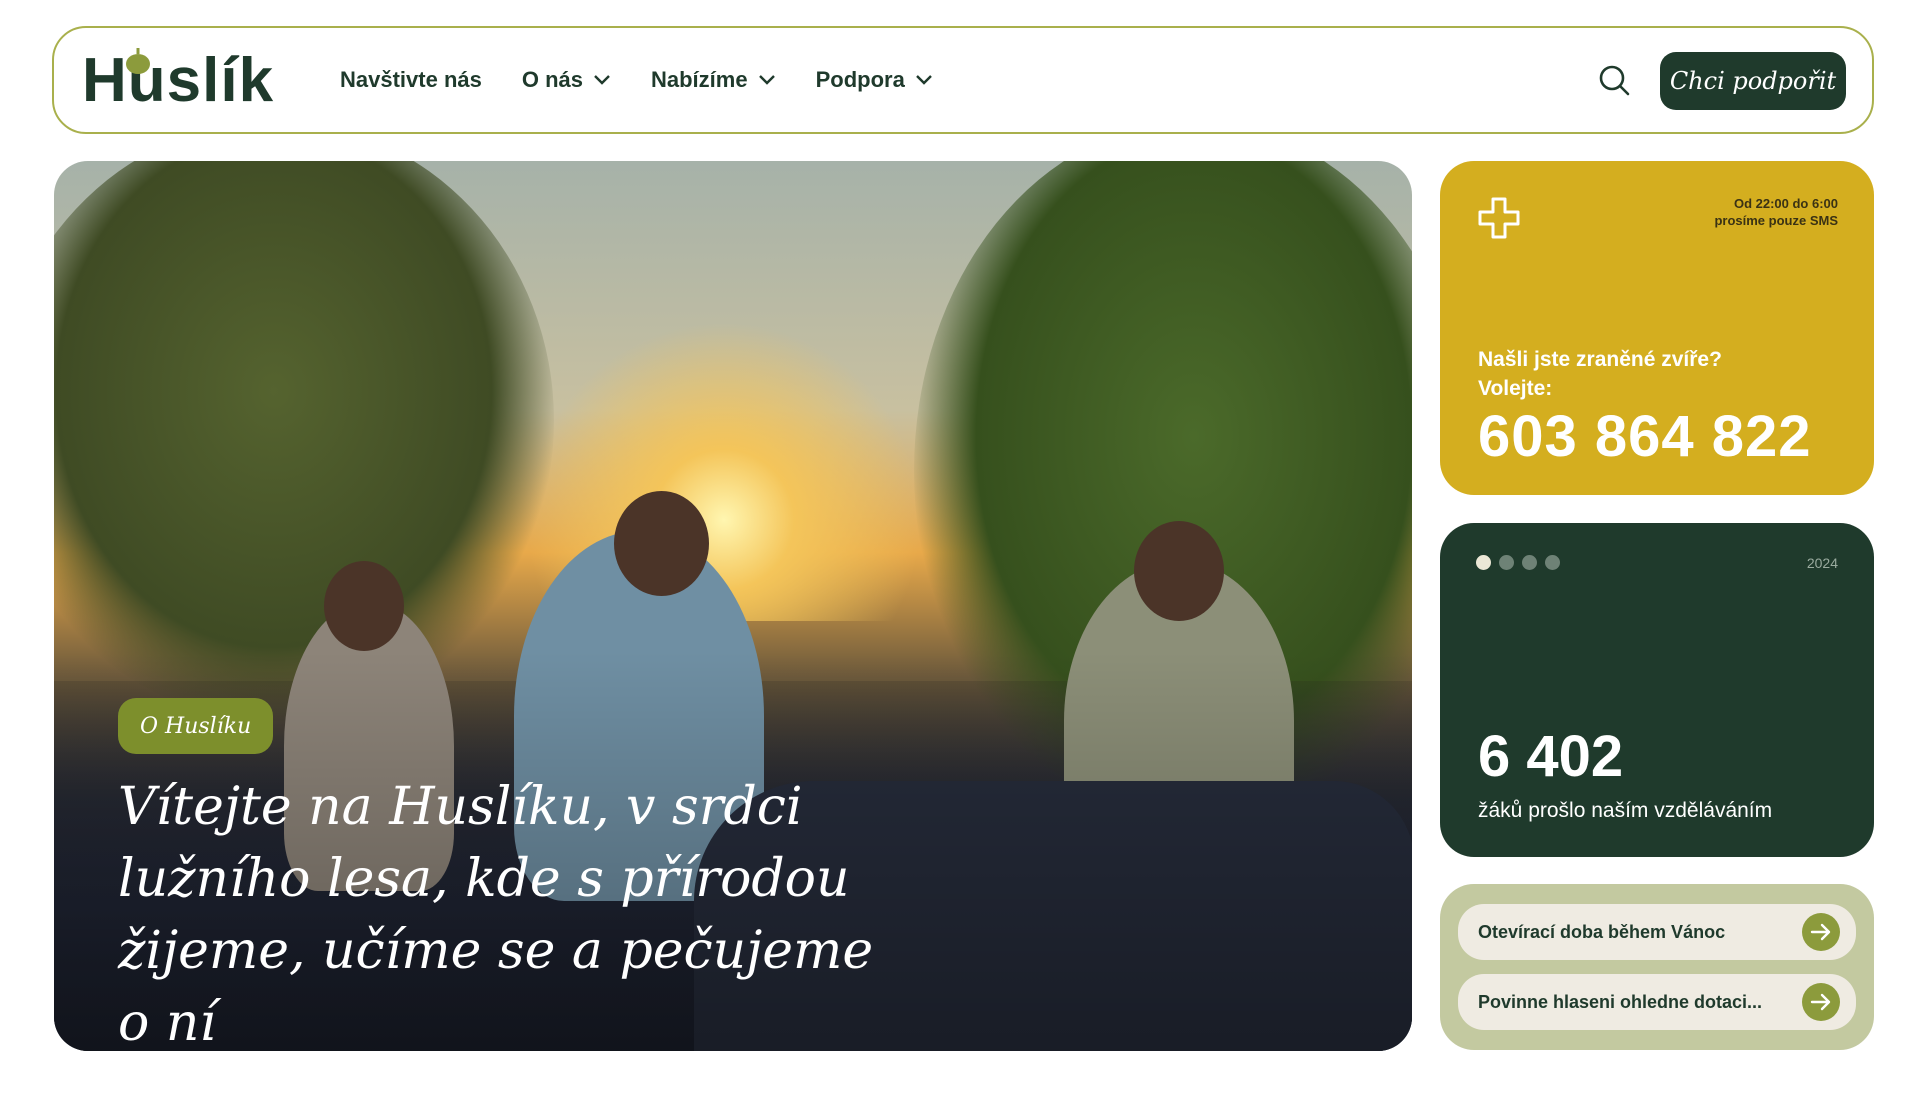 This screenshot has height=1104, width=1920. I want to click on acorn-icon, so click(138, 61).